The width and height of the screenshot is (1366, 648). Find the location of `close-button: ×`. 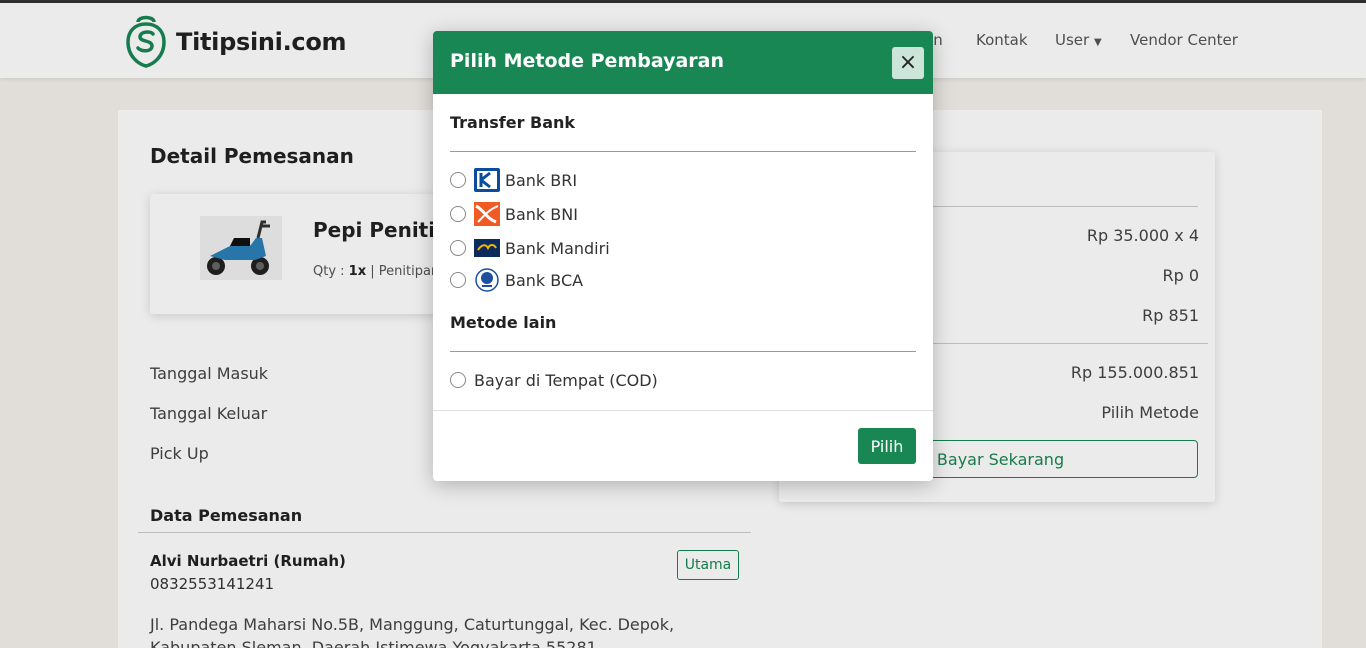

close-button: × is located at coordinates (908, 63).